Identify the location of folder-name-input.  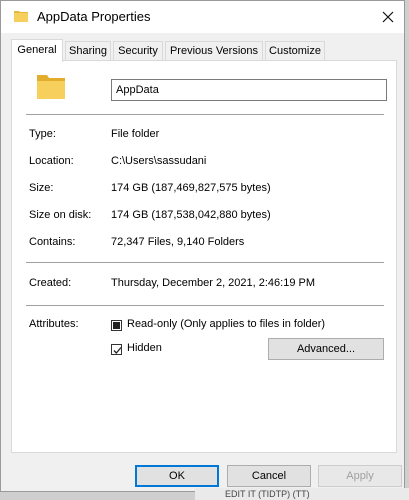
(249, 90).